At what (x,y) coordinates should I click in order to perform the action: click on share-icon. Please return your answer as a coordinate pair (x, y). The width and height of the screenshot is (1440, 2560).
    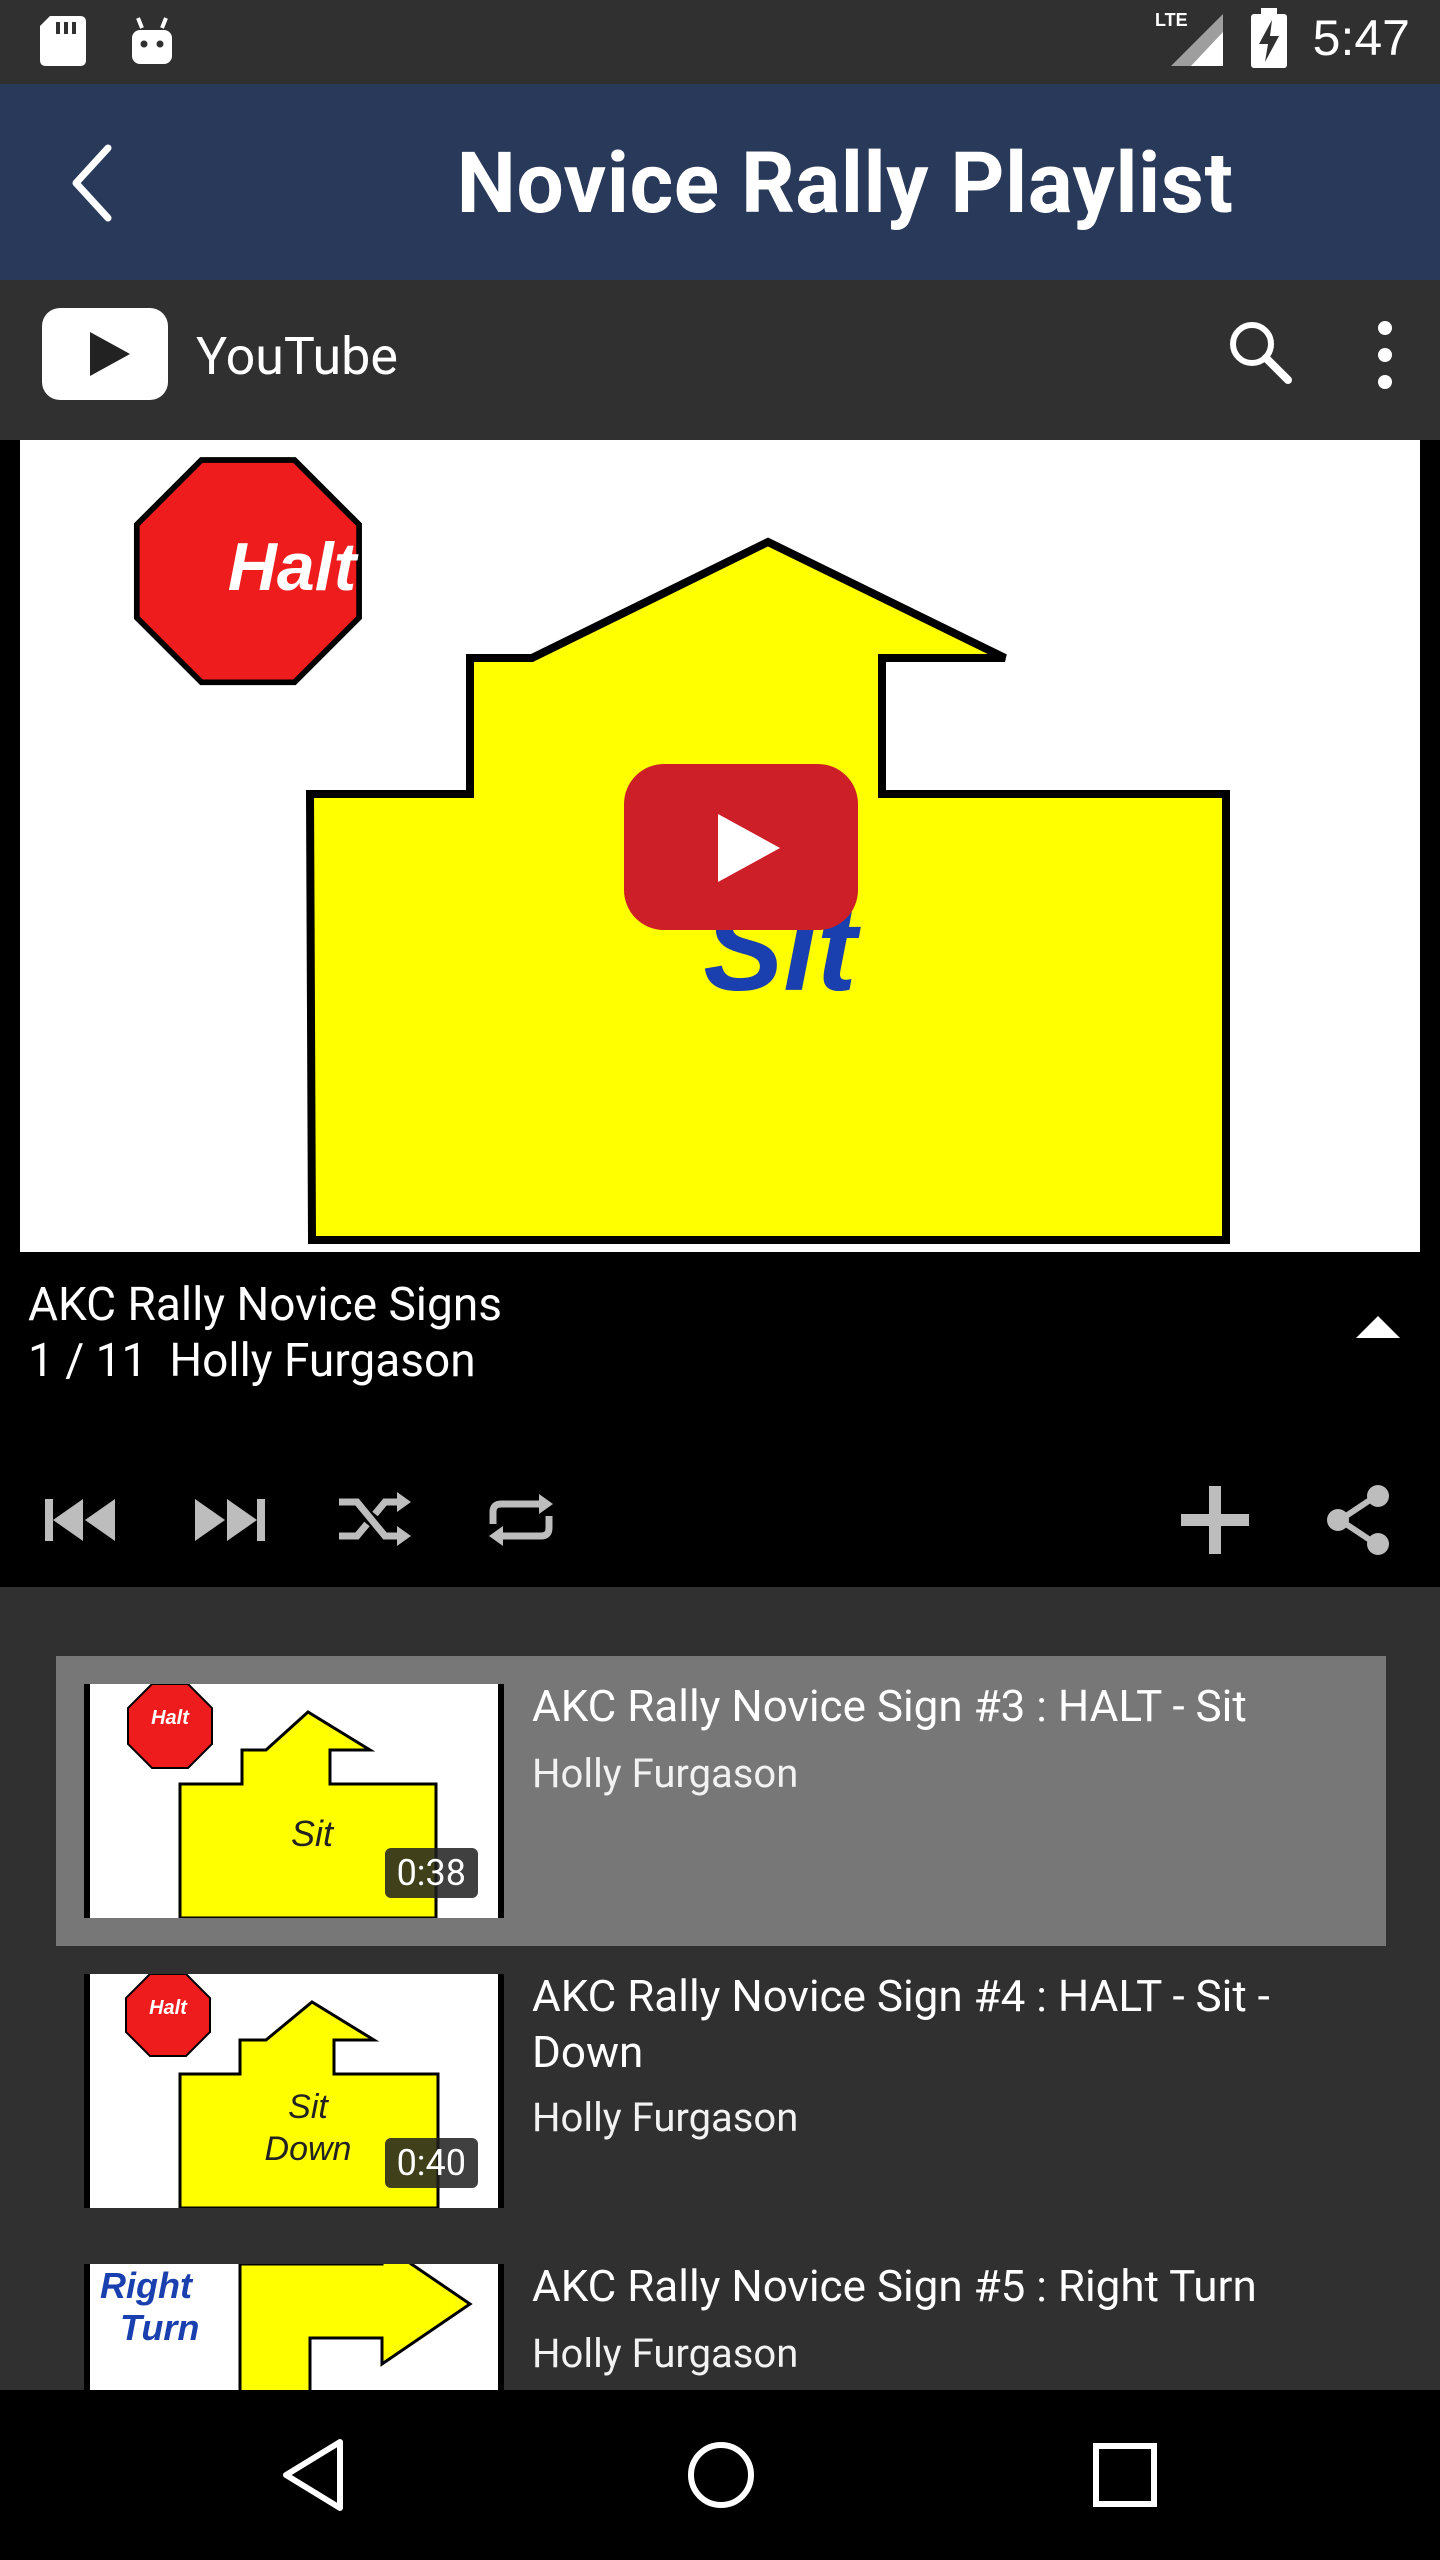
    Looking at the image, I should click on (1358, 1520).